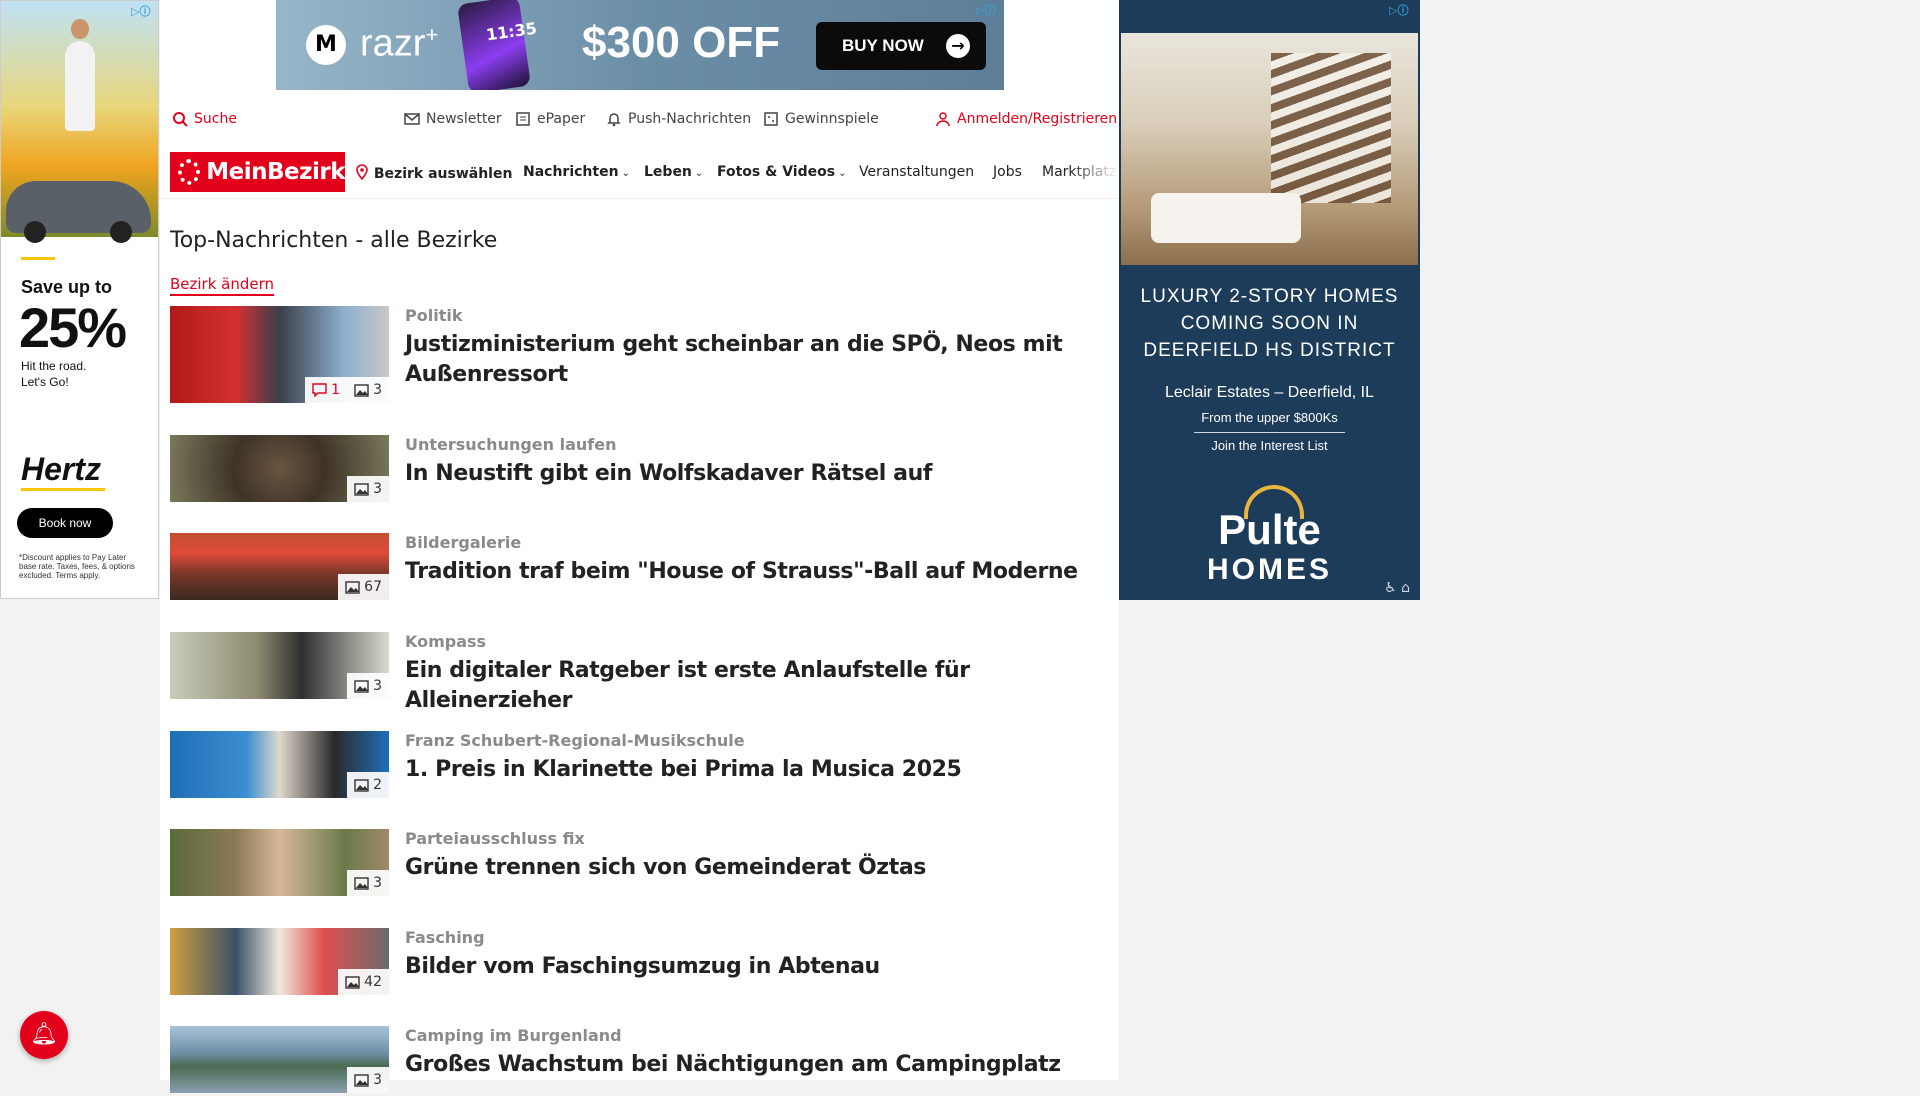  I want to click on ad-top-phone-image, so click(494, 45).